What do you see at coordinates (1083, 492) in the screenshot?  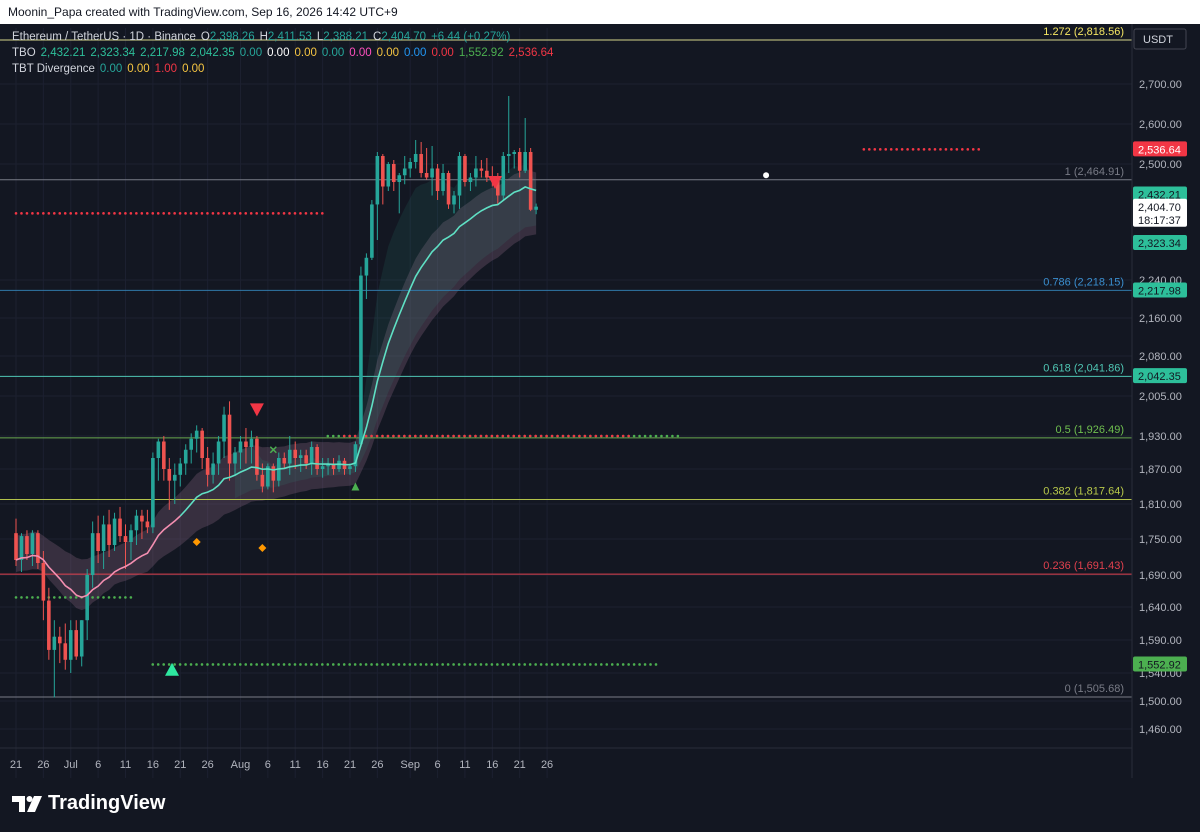 I see `fib-level-label: 0.382 (1,817.64)` at bounding box center [1083, 492].